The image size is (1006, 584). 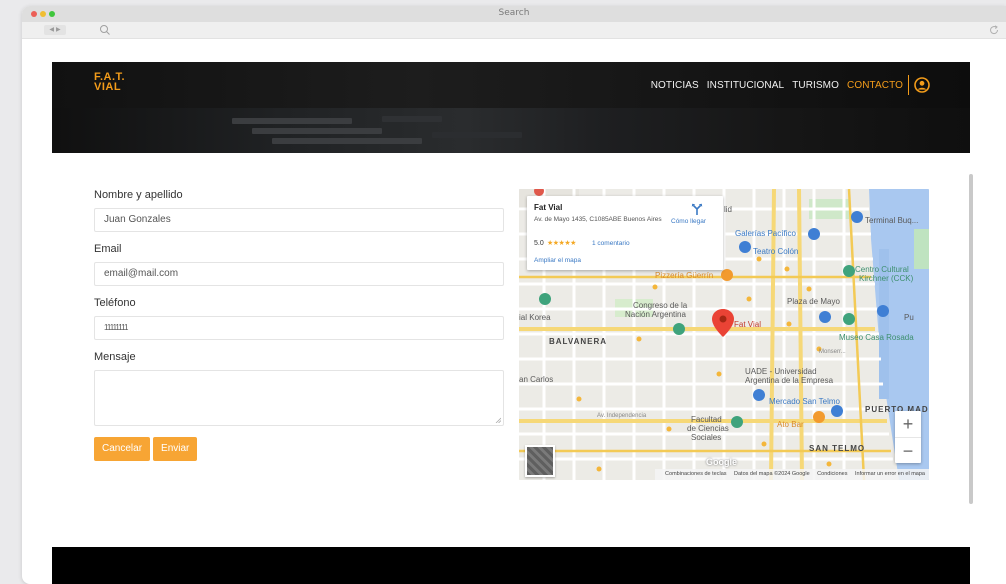 What do you see at coordinates (299, 274) in the screenshot?
I see `email-input: email@mail.com` at bounding box center [299, 274].